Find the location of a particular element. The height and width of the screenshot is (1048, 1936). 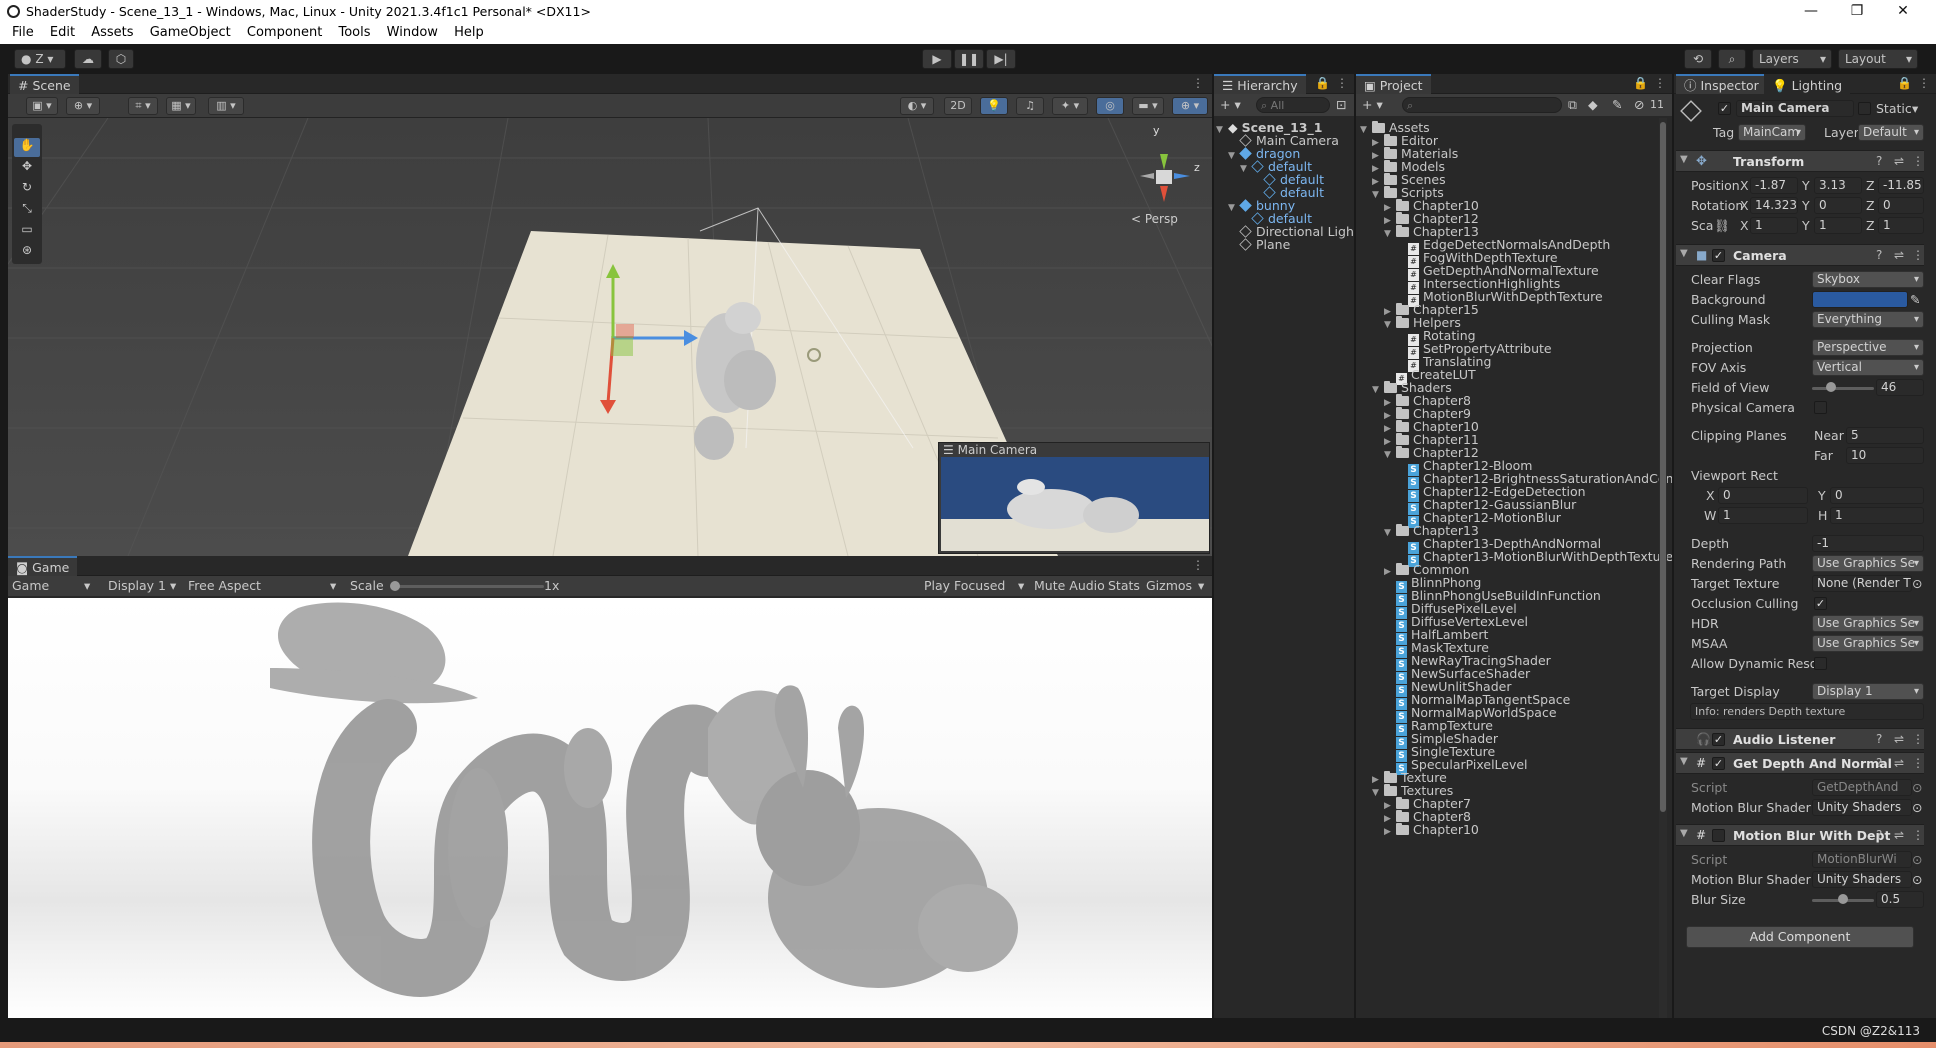

close-button: ✕ is located at coordinates (1903, 12).